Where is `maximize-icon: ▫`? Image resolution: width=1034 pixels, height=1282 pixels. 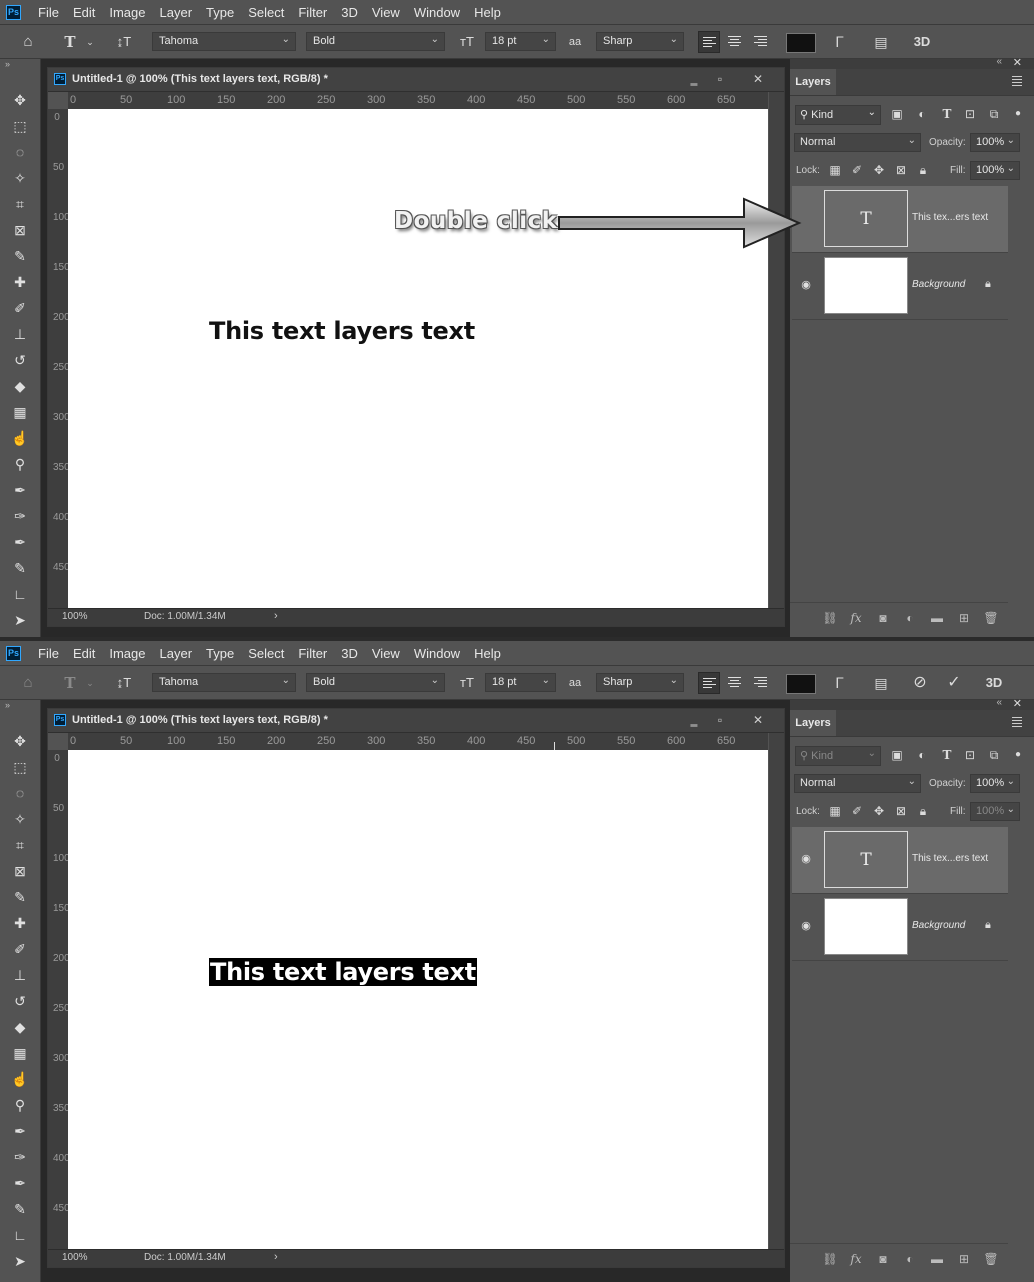 maximize-icon: ▫ is located at coordinates (720, 720).